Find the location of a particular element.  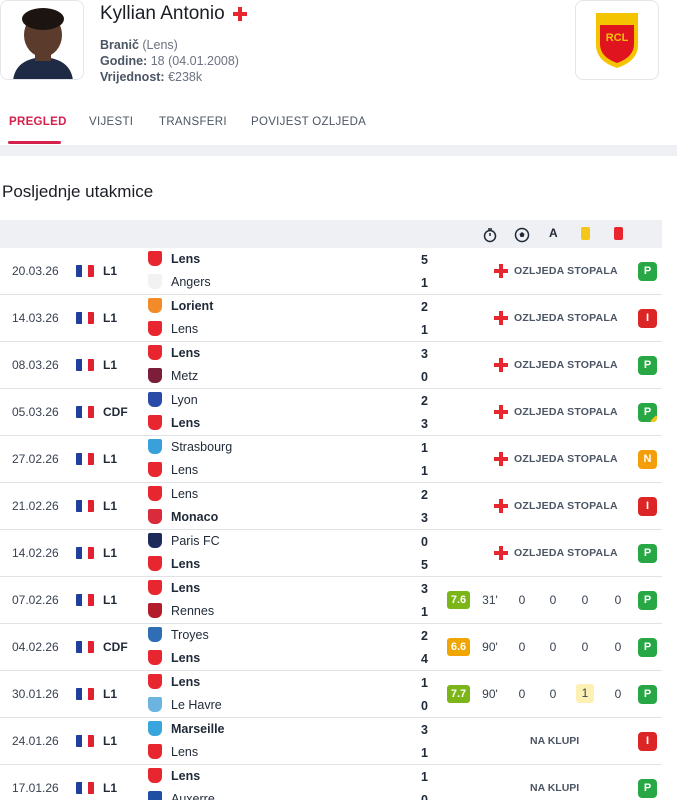

away-team: Rennes is located at coordinates (181, 610).